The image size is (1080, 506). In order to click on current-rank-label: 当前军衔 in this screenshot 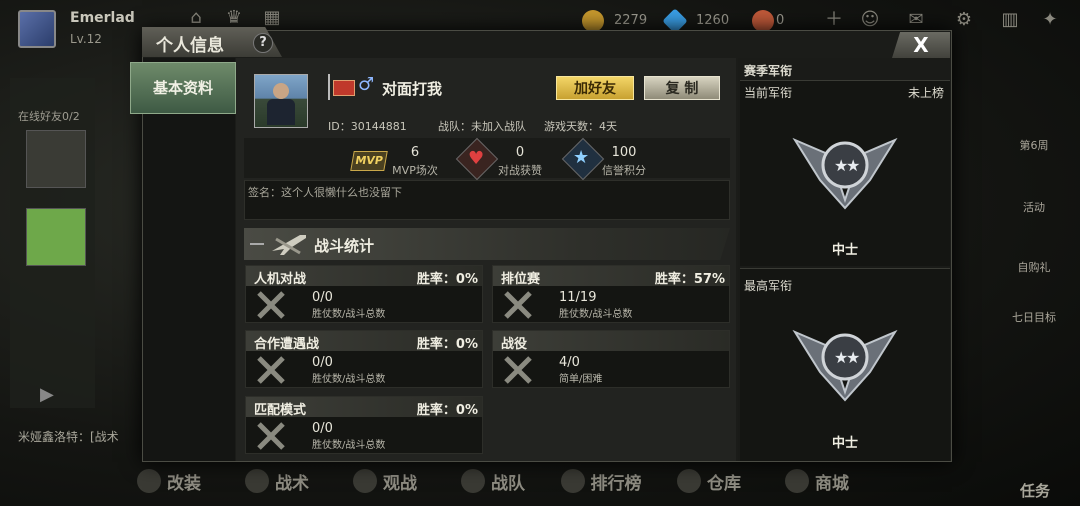, I will do `click(768, 93)`.